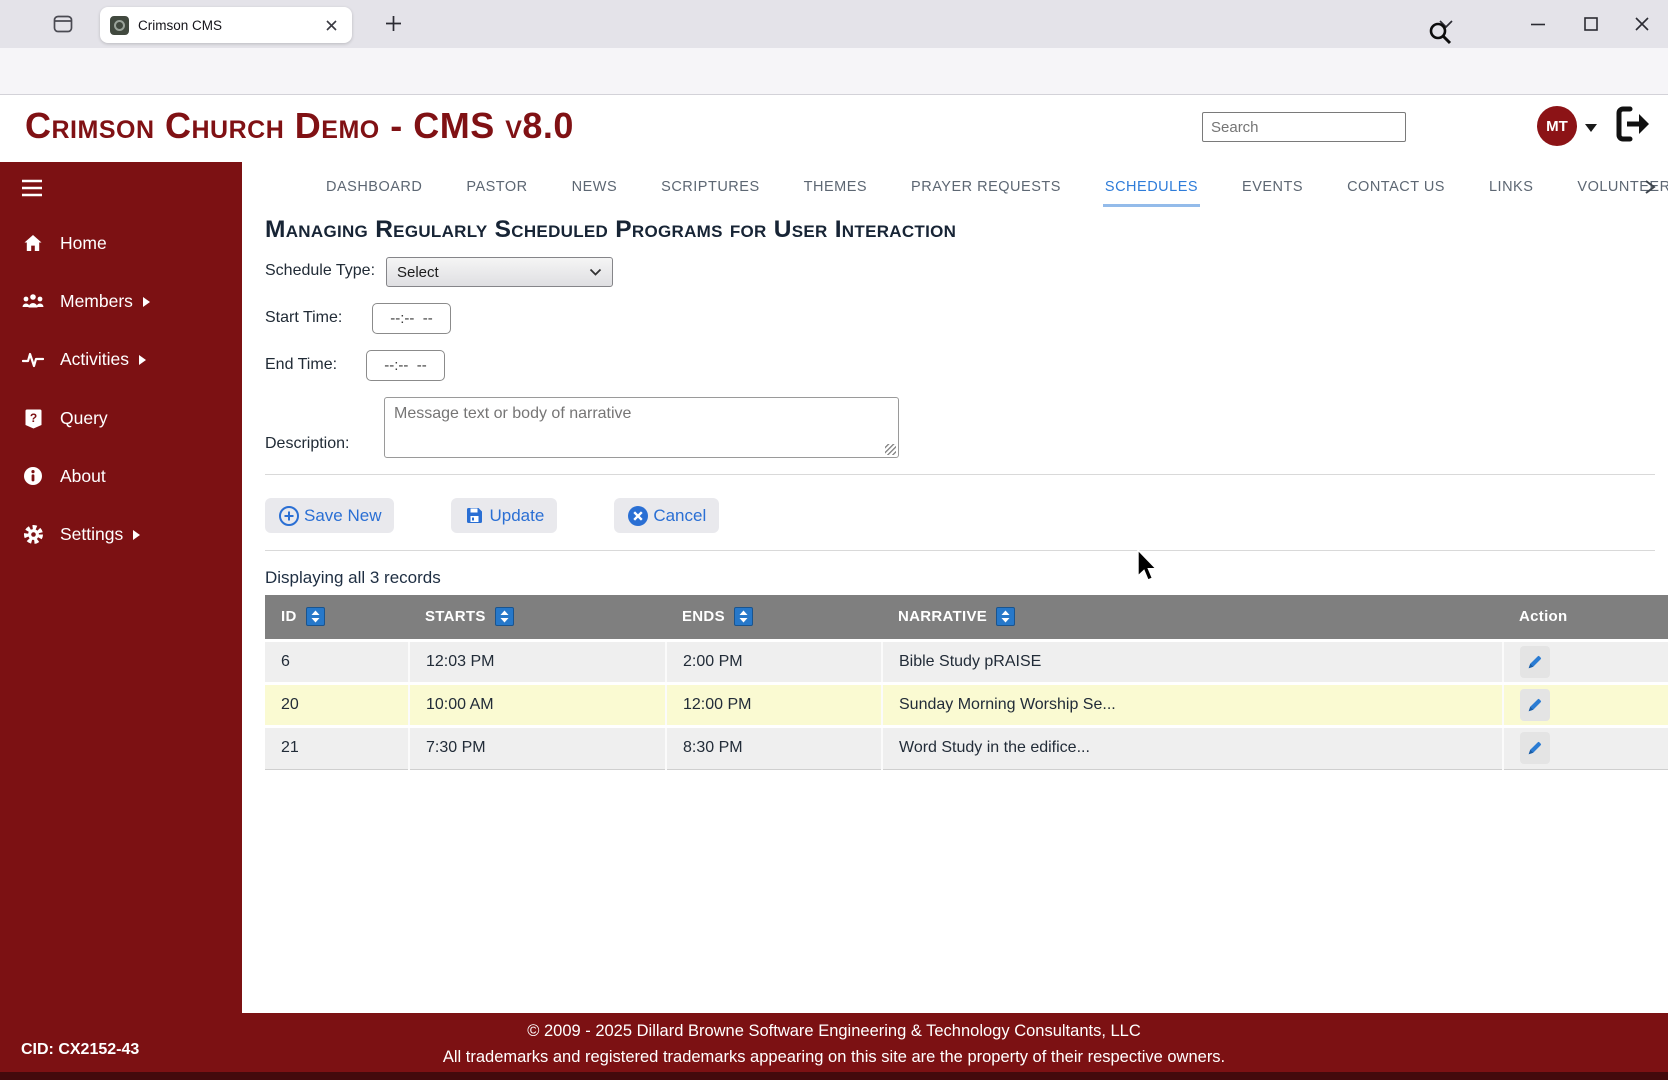  I want to click on sidebar-item-settings: Settings, so click(121, 534).